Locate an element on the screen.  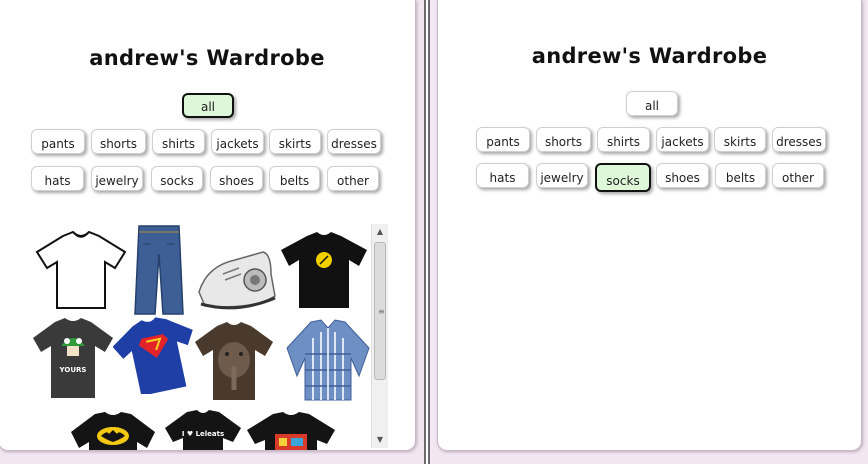
clothing-item-leleats-tshirt: I ♥ Leleats is located at coordinates (203, 429).